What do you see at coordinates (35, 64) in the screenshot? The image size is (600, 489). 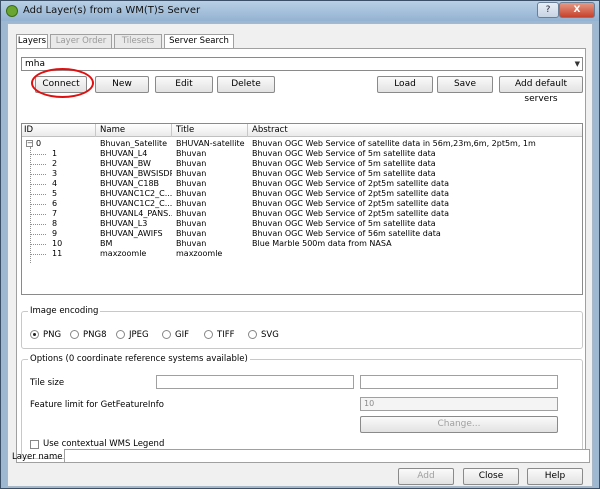 I see `connection-select-value: mha` at bounding box center [35, 64].